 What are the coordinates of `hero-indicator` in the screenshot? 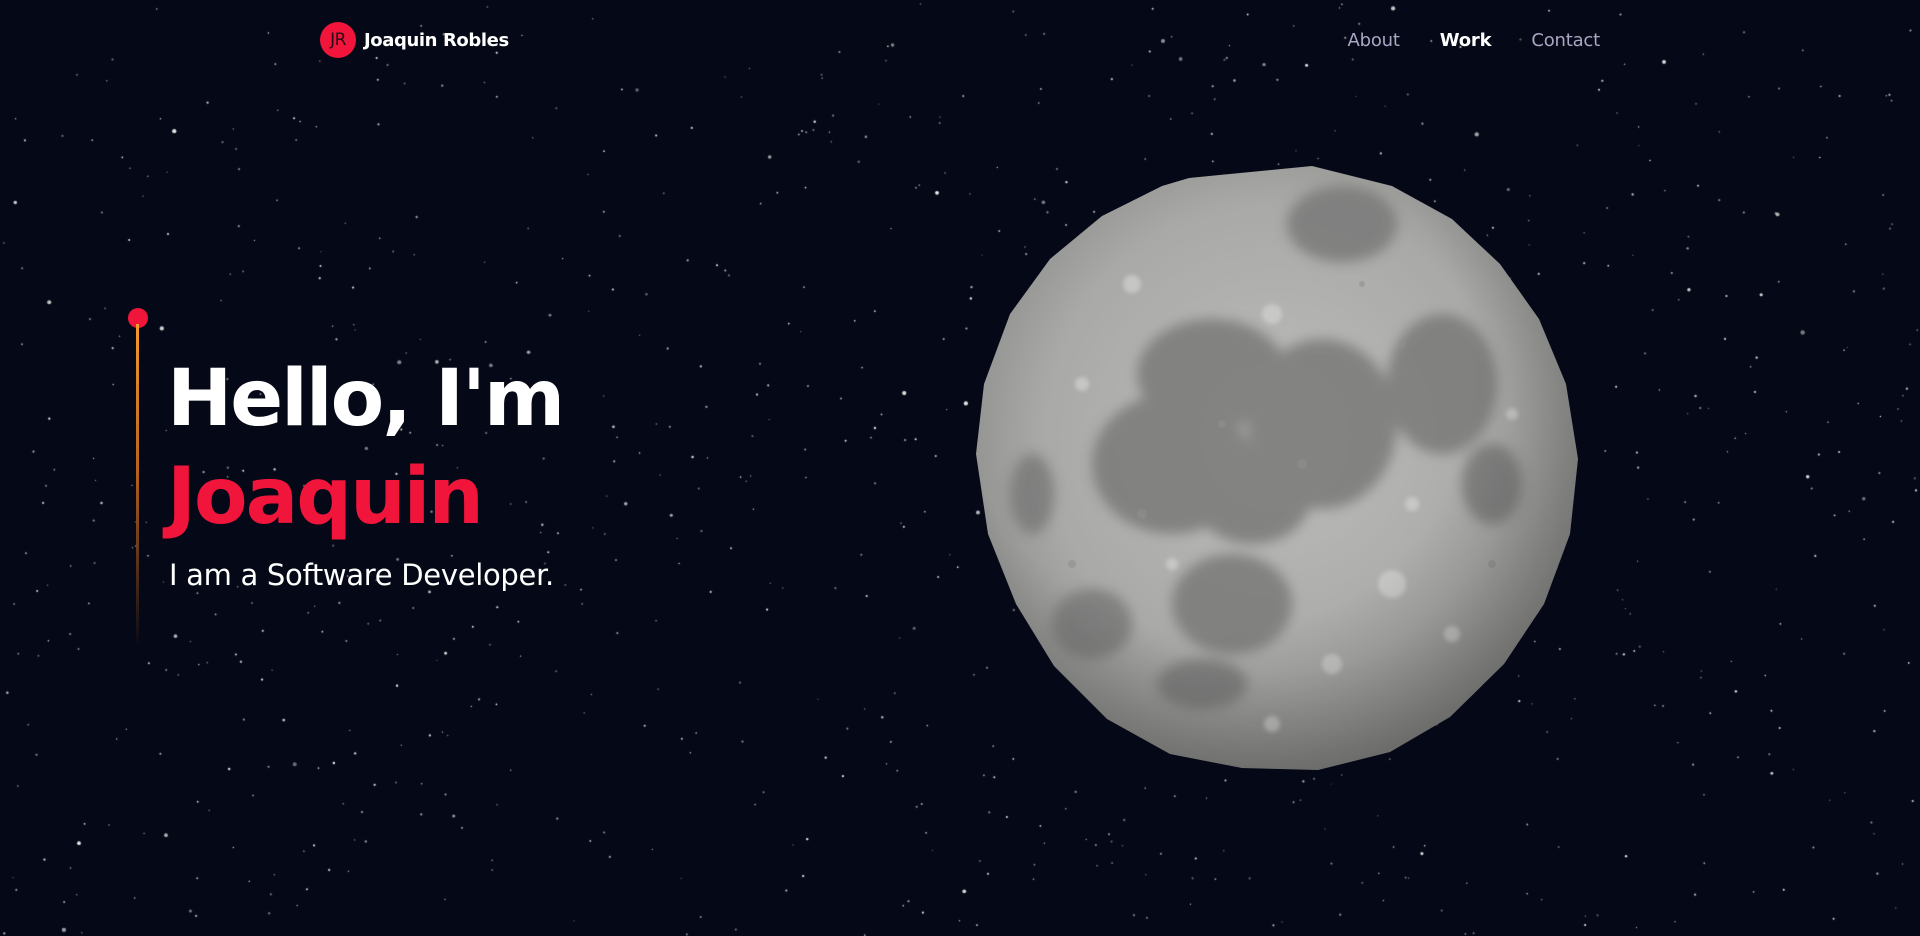 It's located at (138, 478).